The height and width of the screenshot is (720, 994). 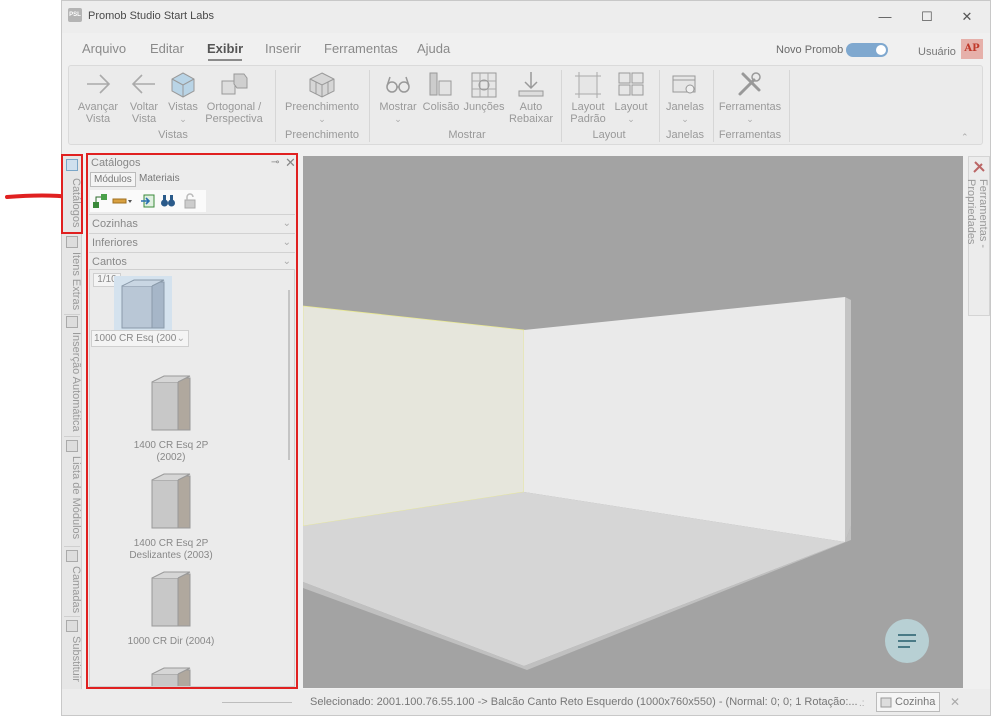 I want to click on insert-module-icon, so click(x=148, y=201).